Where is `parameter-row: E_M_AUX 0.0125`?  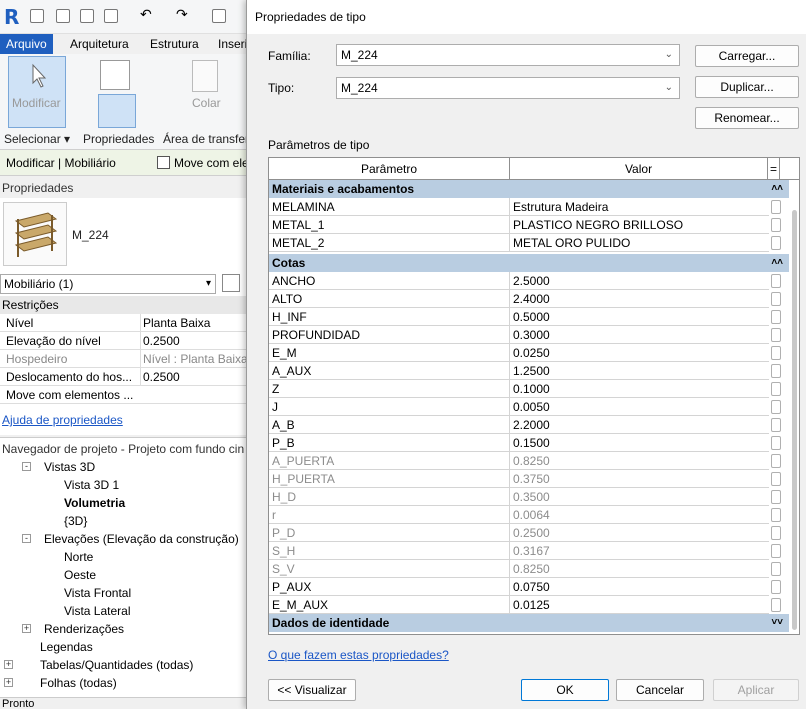 parameter-row: E_M_AUX 0.0125 is located at coordinates (519, 605).